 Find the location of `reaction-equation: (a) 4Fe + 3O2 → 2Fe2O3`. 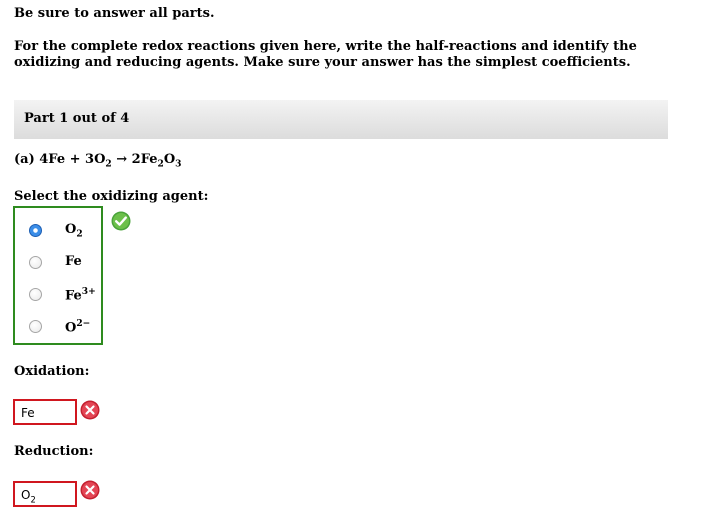

reaction-equation: (a) 4Fe + 3O2 → 2Fe2O3 is located at coordinates (98, 161).